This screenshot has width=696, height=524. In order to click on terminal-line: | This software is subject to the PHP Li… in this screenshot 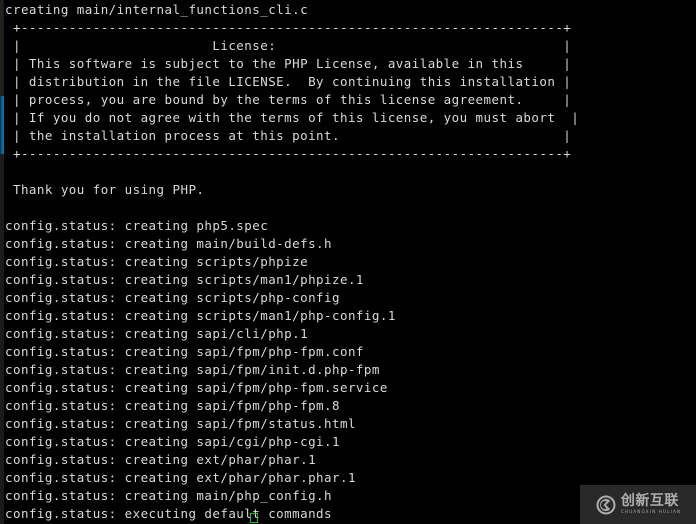, I will do `click(288, 63)`.